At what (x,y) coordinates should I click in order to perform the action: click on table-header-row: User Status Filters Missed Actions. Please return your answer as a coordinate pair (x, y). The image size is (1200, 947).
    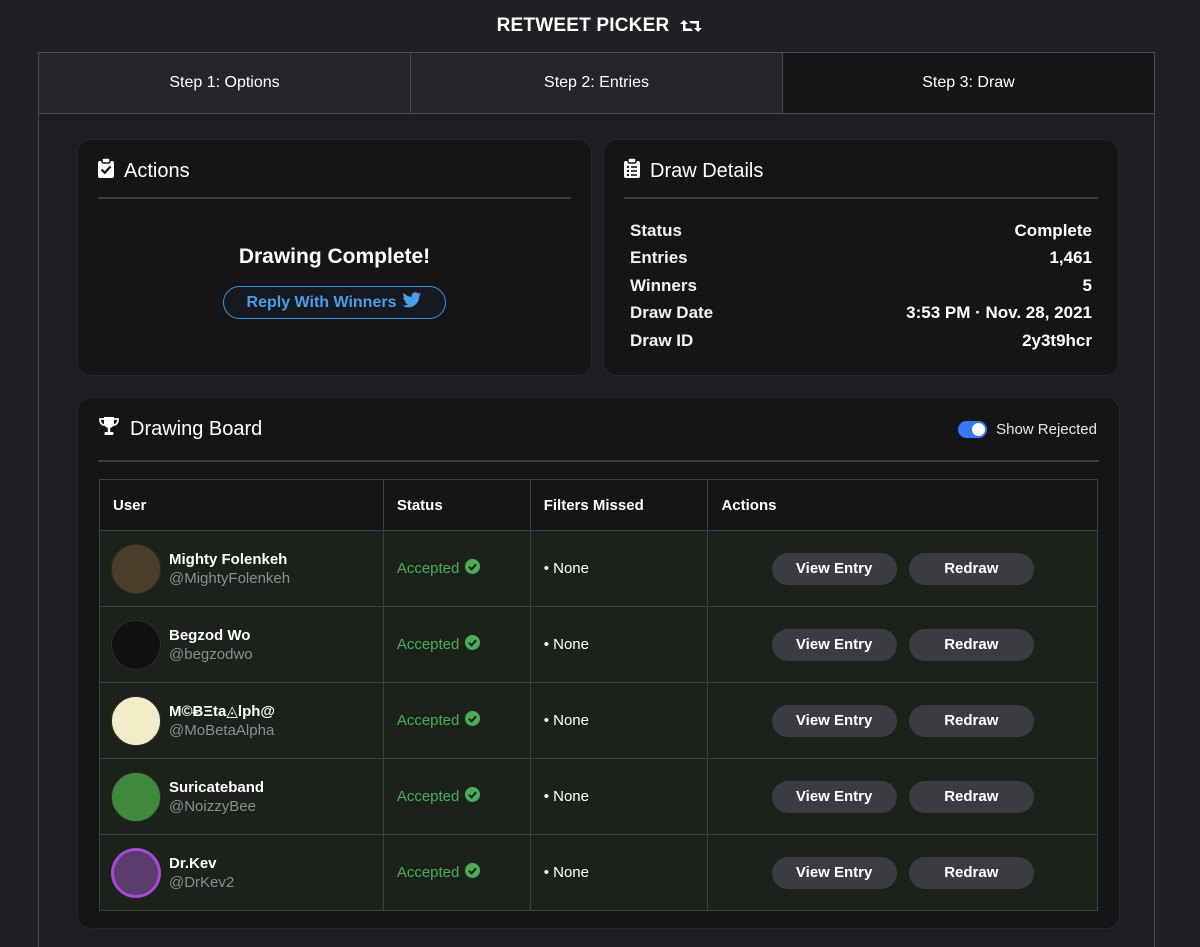
    Looking at the image, I should click on (598, 505).